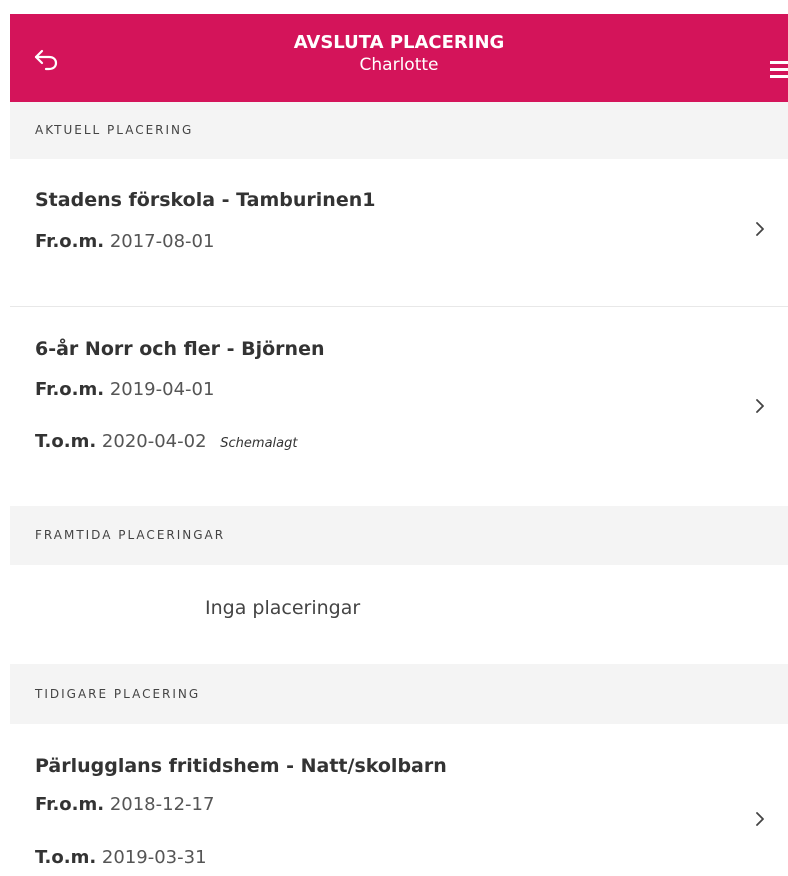 Image resolution: width=788 pixels, height=876 pixels. What do you see at coordinates (399, 65) in the screenshot?
I see `page-subtitle: Charlotte` at bounding box center [399, 65].